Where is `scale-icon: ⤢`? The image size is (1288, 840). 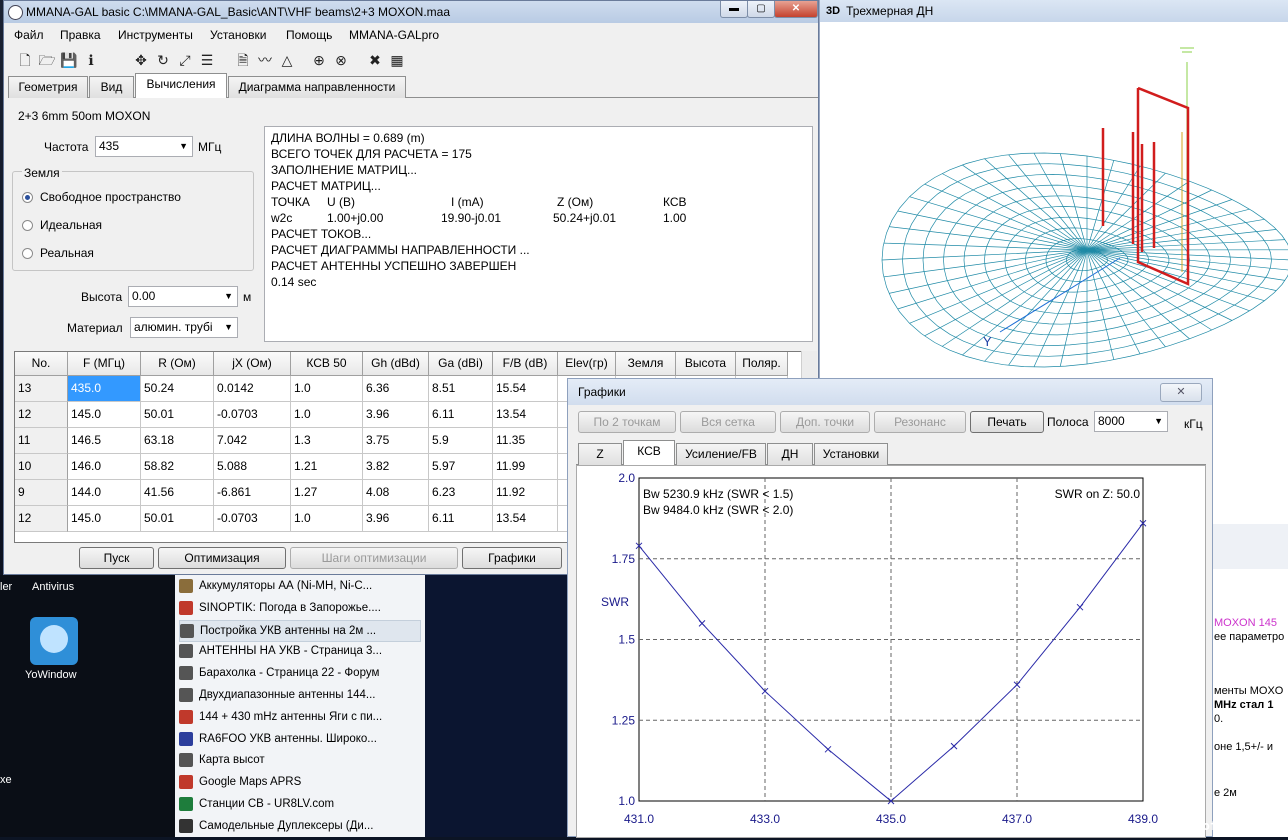
scale-icon: ⤢ is located at coordinates (185, 60).